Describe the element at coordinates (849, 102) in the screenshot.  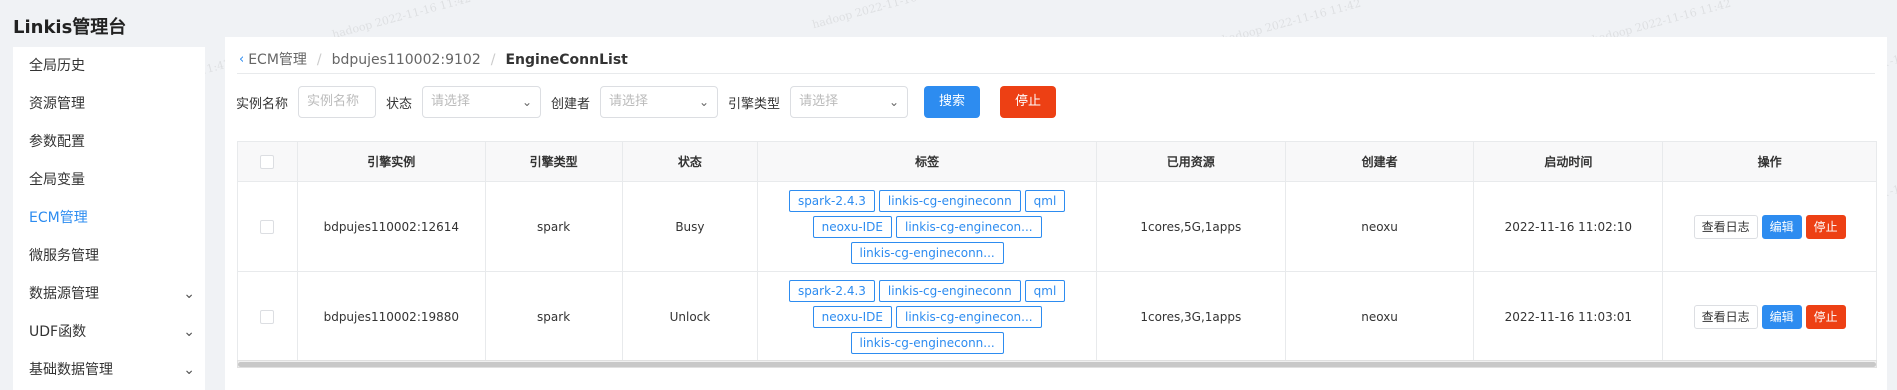
I see `engine-type-select: 请选择 ⌄` at that location.